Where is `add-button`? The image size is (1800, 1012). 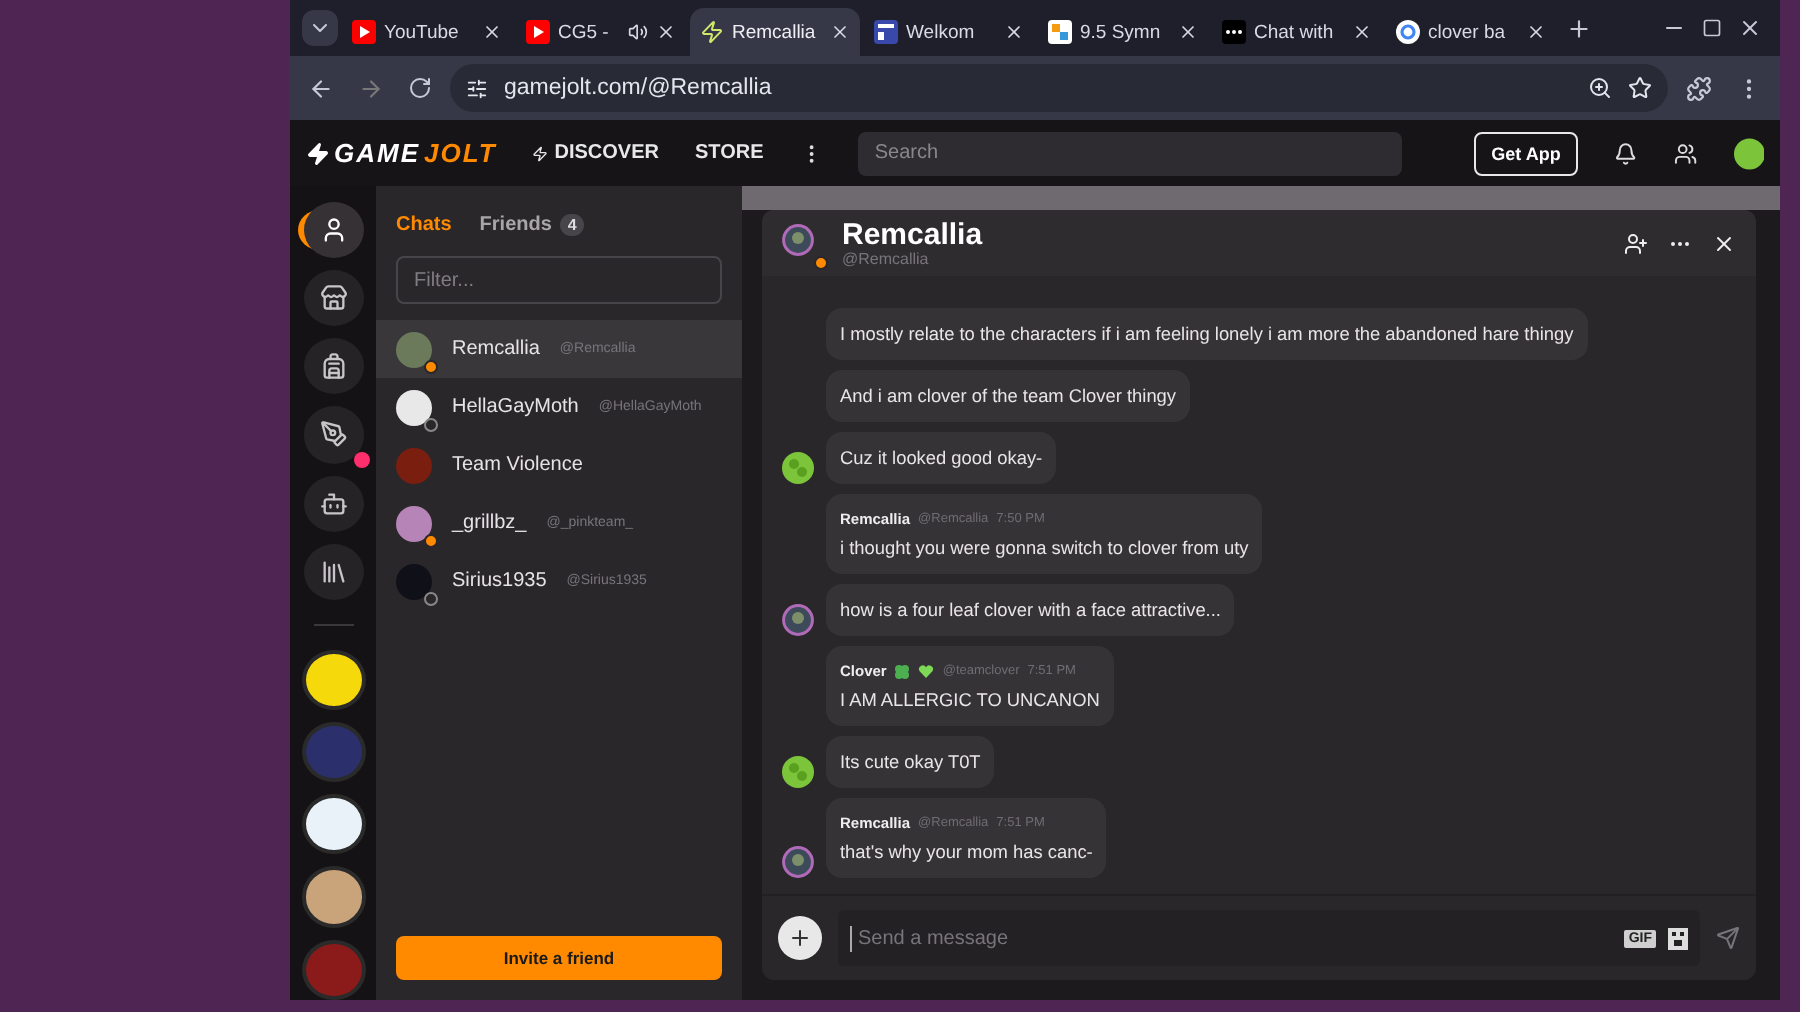
add-button is located at coordinates (800, 938).